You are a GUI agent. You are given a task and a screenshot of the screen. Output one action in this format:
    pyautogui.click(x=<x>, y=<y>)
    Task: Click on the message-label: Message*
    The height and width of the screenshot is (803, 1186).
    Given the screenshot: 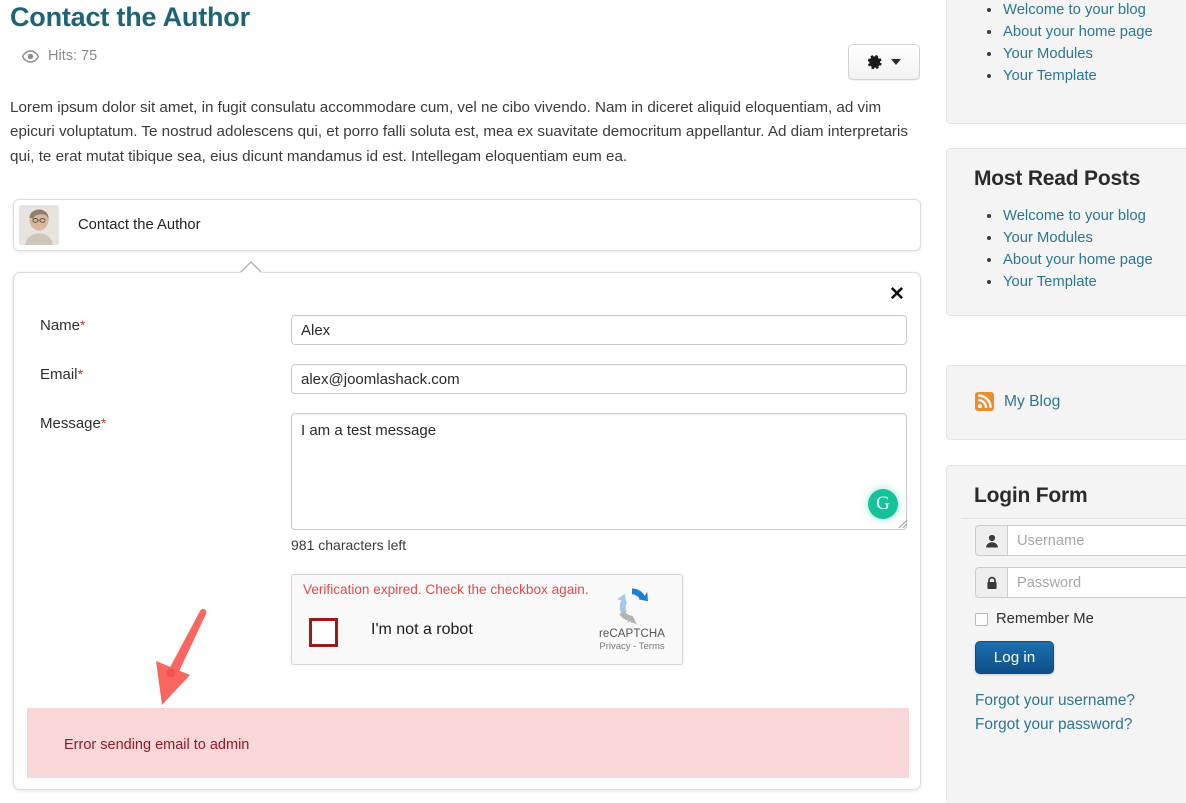 What is the action you would take?
    pyautogui.click(x=73, y=423)
    